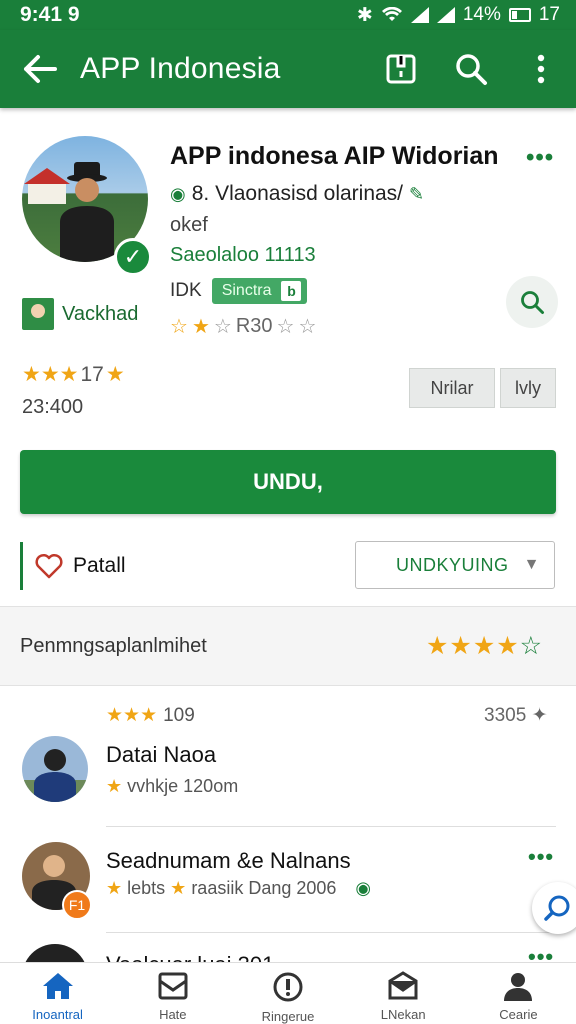  I want to click on review-meta-right: 3305 ✦, so click(515, 715).